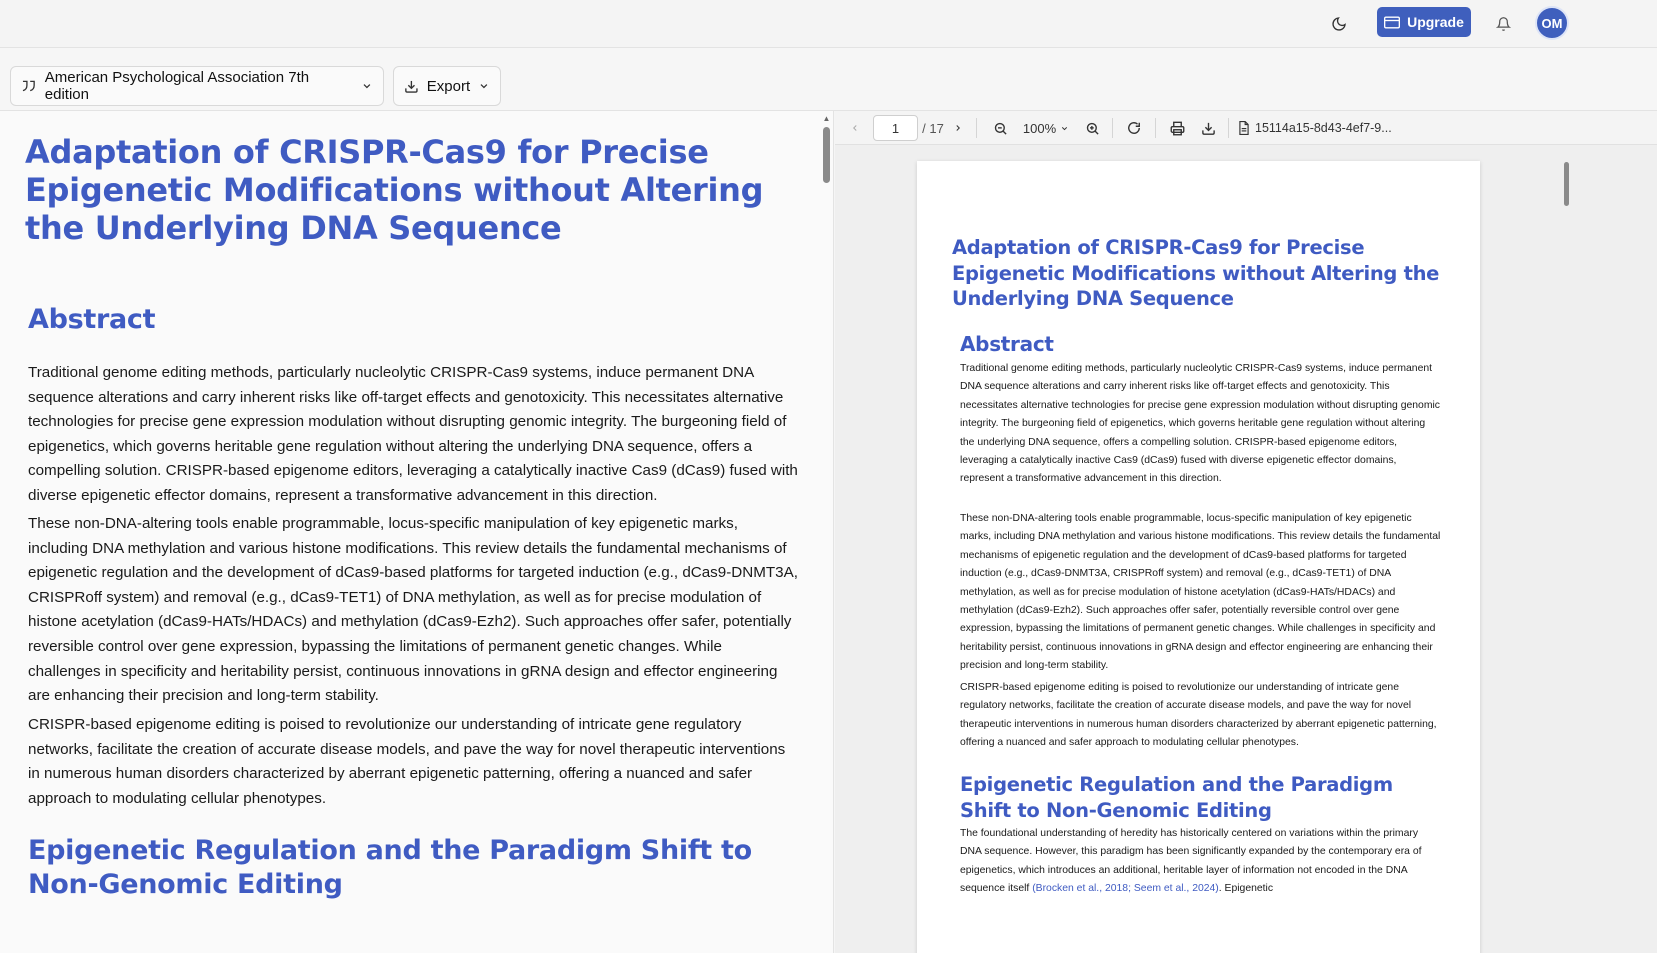  I want to click on zoom-level-dropdown: 100%, so click(1046, 128).